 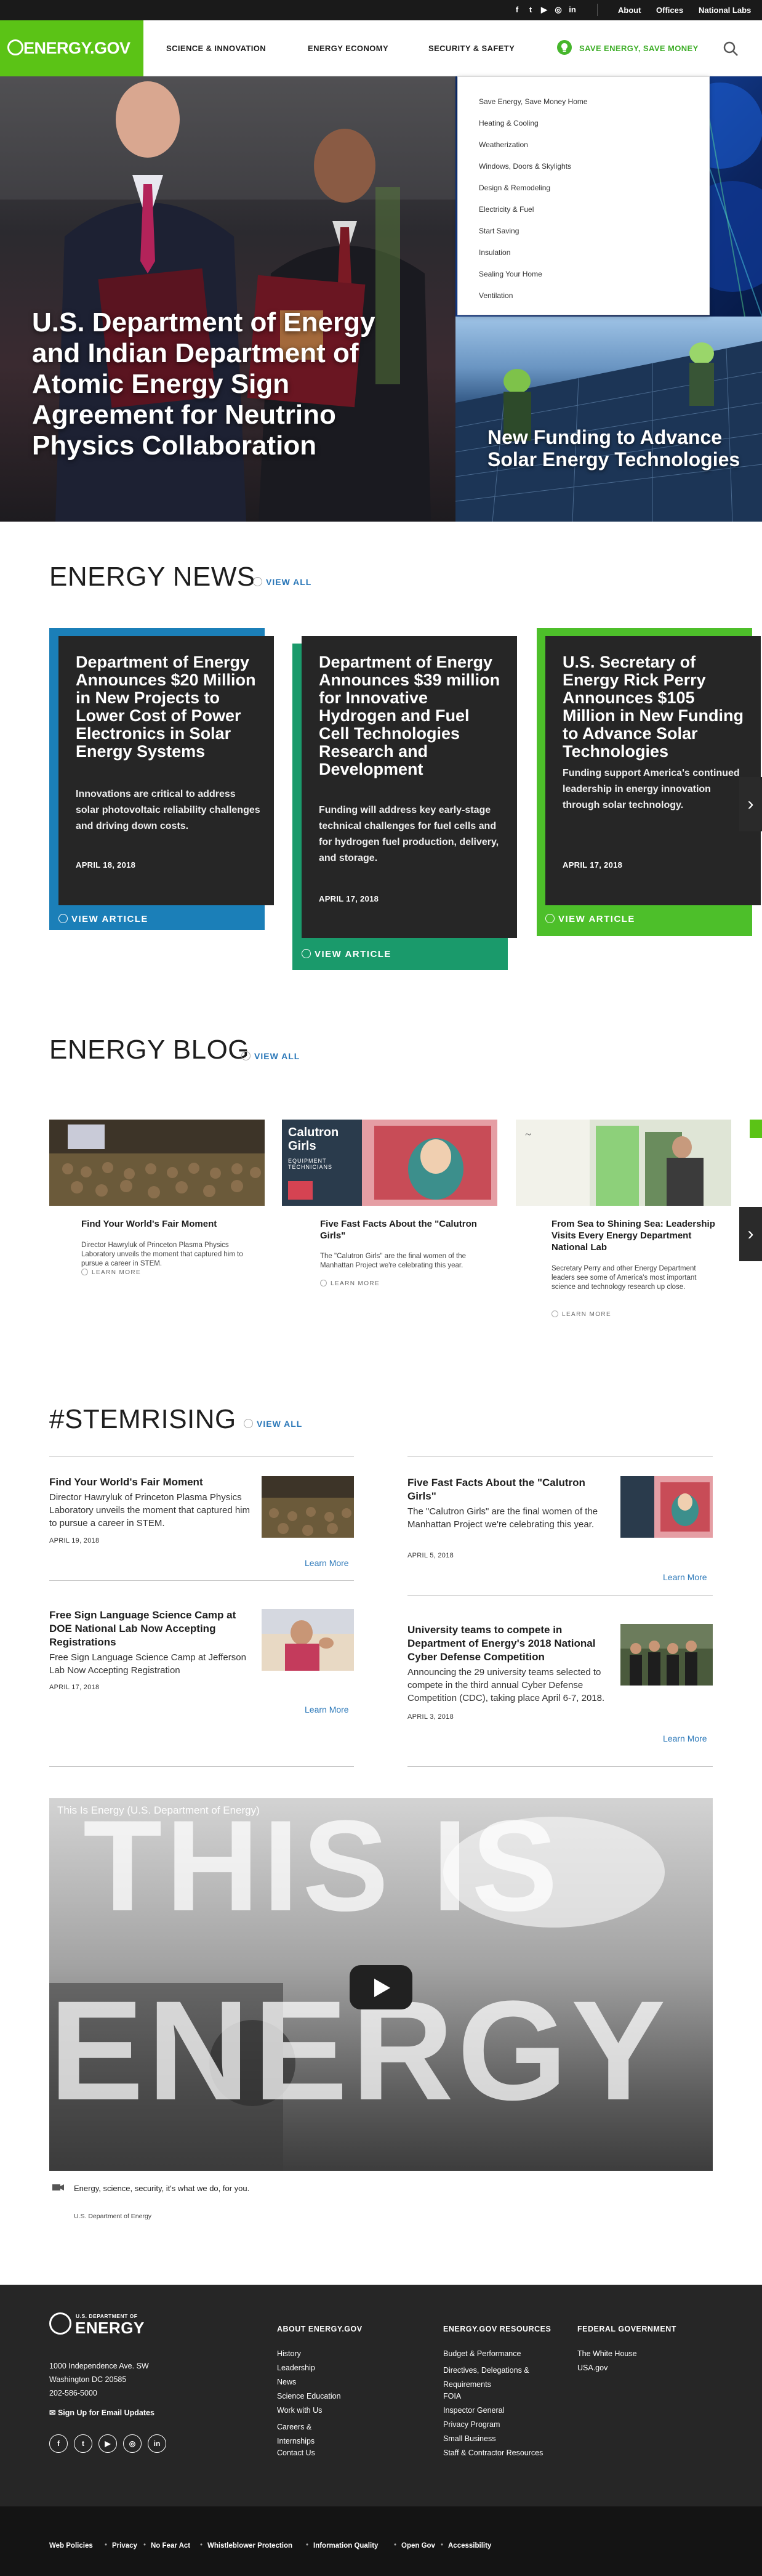 I want to click on stem-item-title: Find Your World's Fair Moment, so click(x=150, y=1482).